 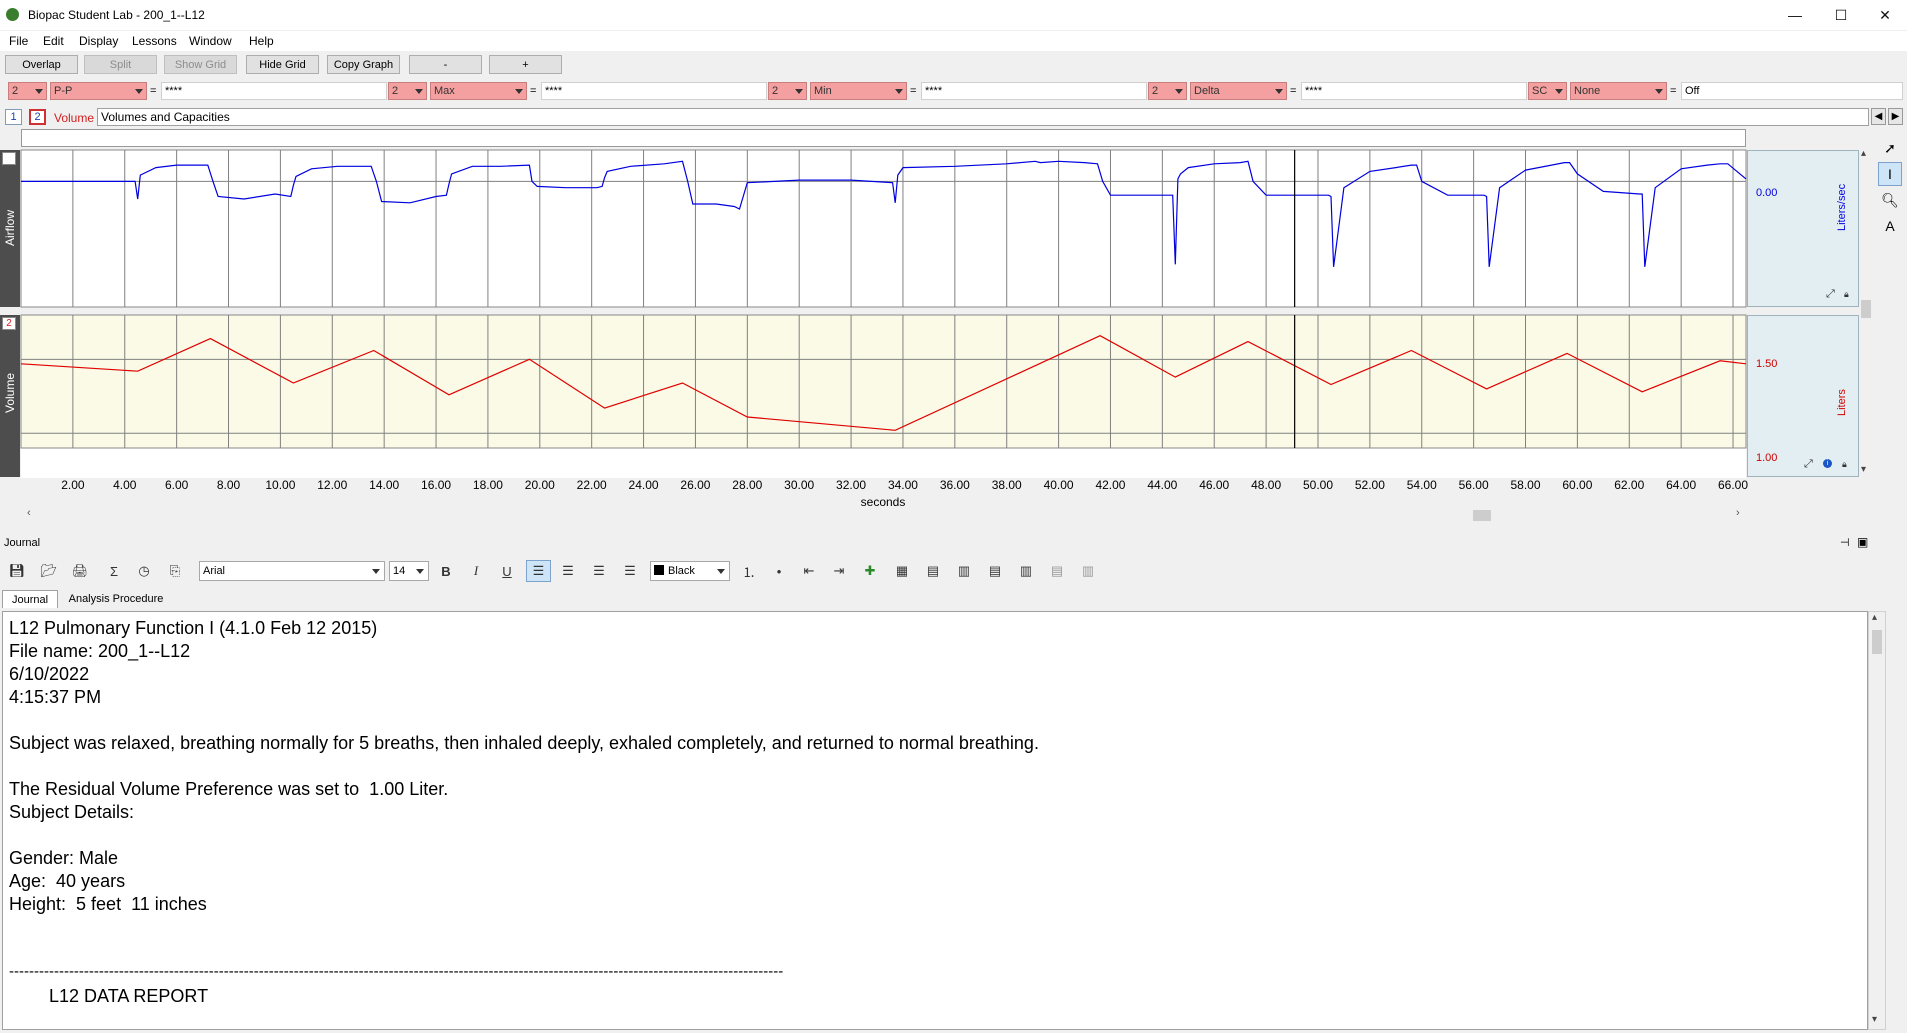 I want to click on sum-icon: Σ, so click(x=114, y=571).